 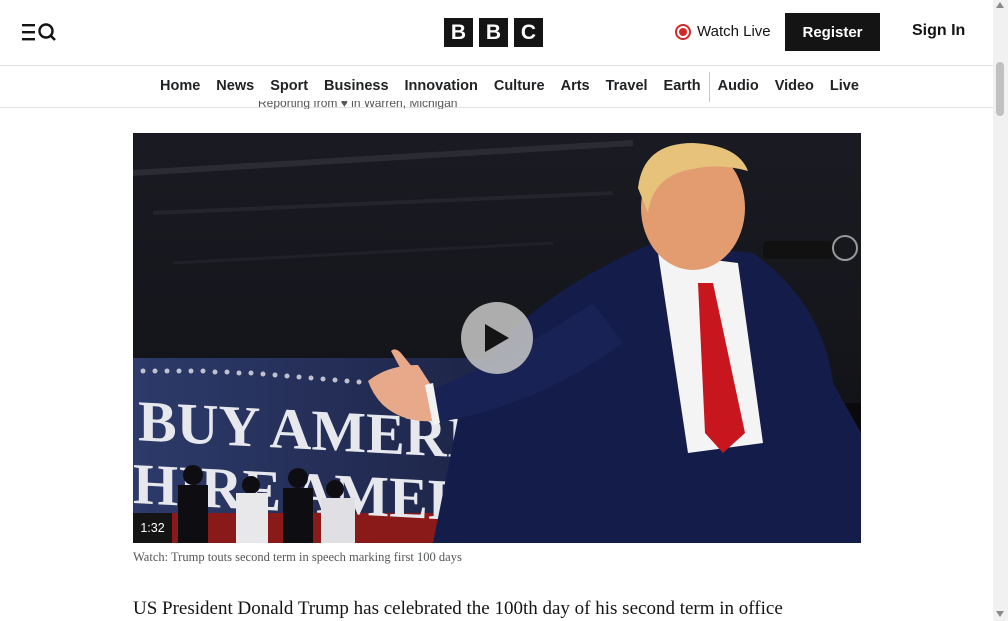 I want to click on scroll-down-arrow-icon, so click(x=1000, y=614).